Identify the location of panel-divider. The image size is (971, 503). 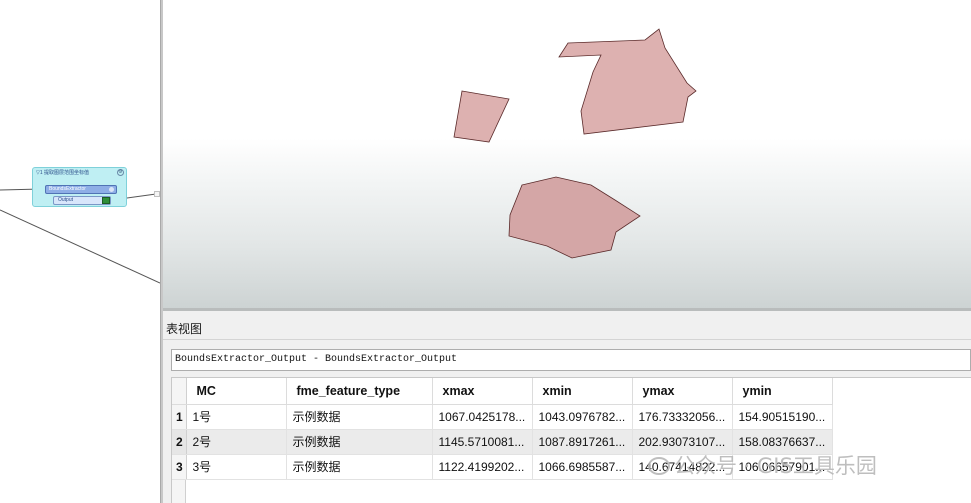
(567, 339).